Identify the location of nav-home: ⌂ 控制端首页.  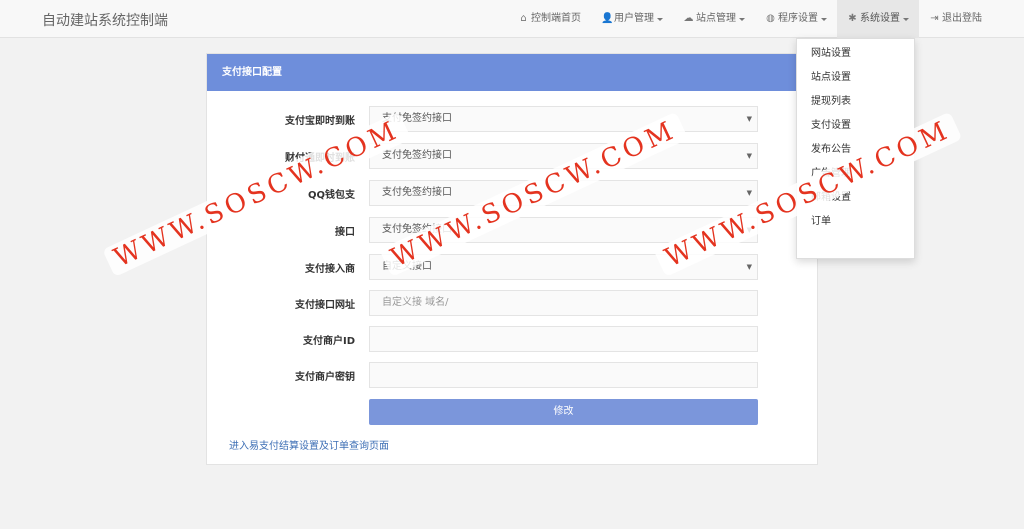
(549, 19).